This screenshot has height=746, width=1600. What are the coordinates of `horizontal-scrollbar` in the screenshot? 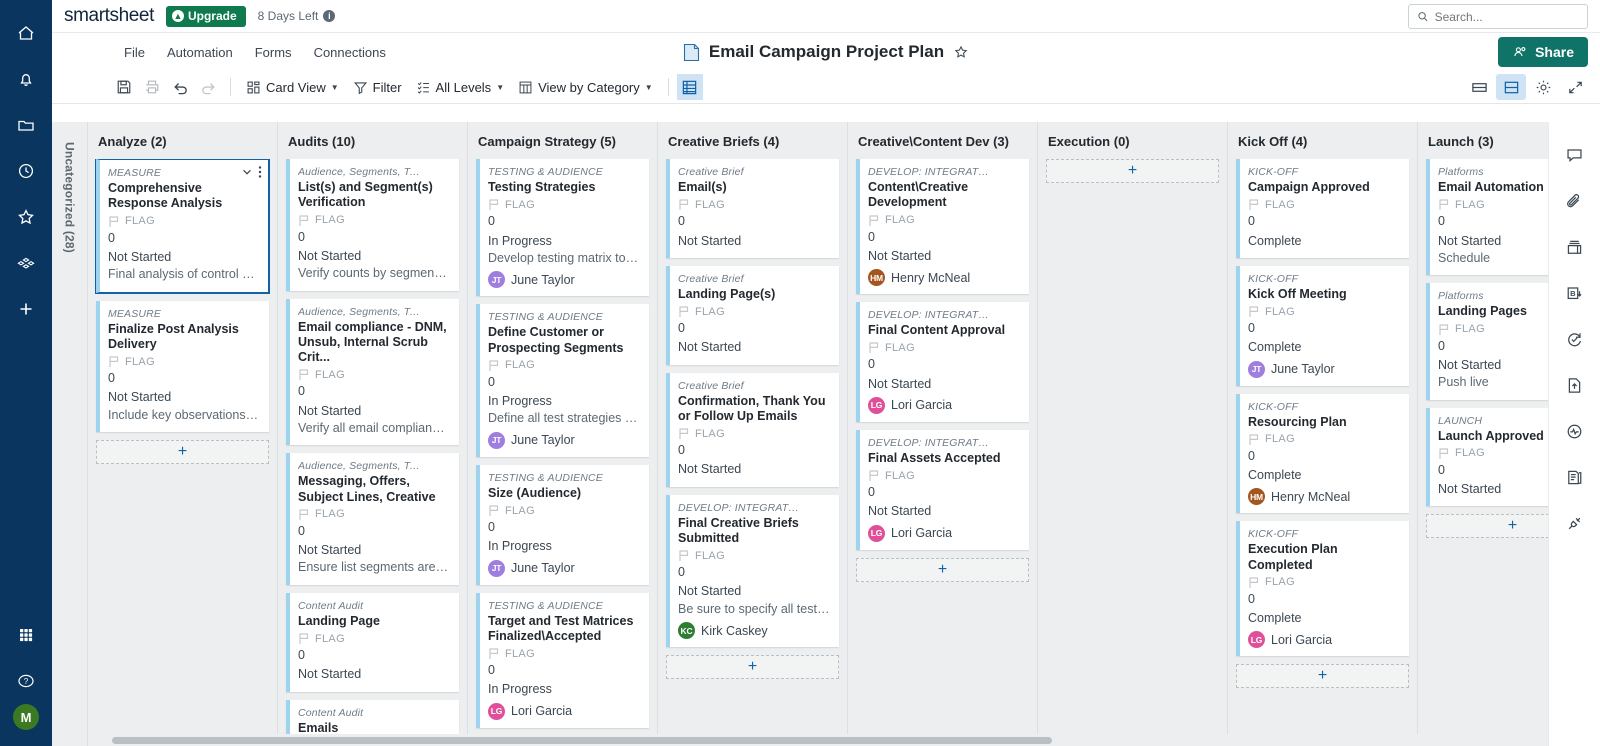 It's located at (792, 740).